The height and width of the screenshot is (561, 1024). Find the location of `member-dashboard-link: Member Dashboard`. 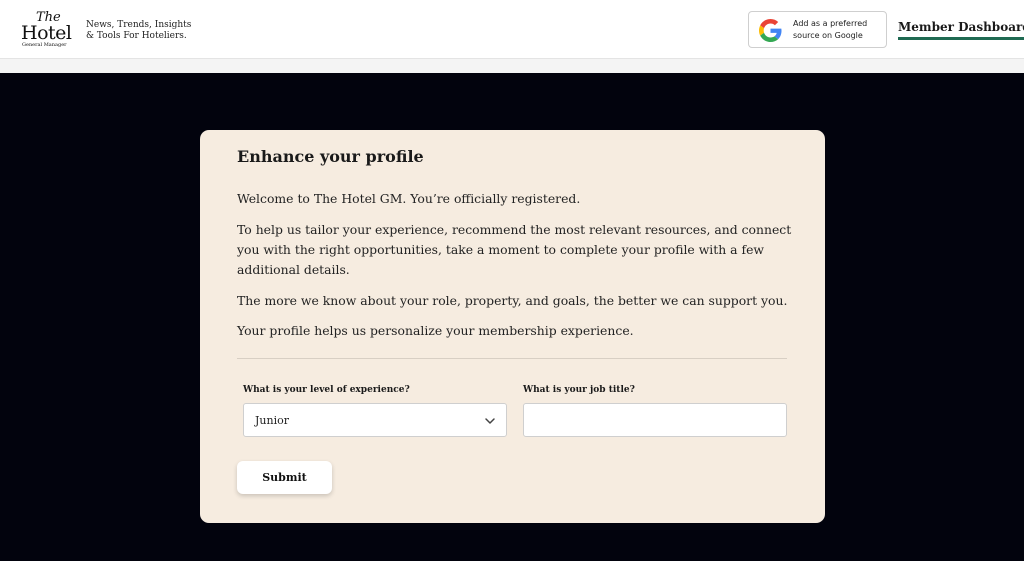

member-dashboard-link: Member Dashboard is located at coordinates (961, 30).